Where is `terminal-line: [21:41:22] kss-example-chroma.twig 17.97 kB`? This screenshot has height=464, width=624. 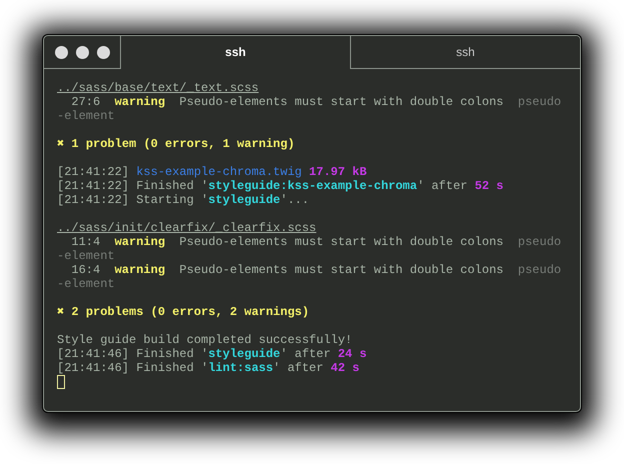
terminal-line: [21:41:22] kss-example-chroma.twig 17.97 kB is located at coordinates (212, 172).